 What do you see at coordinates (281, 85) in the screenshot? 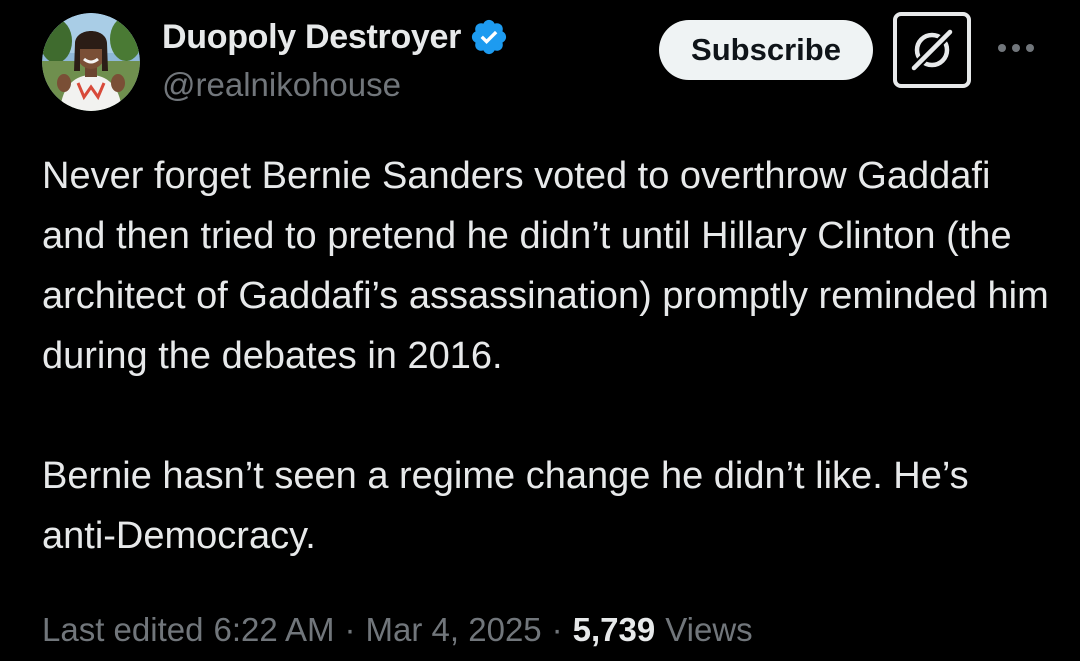
I see `author-handle: @realnikohouse` at bounding box center [281, 85].